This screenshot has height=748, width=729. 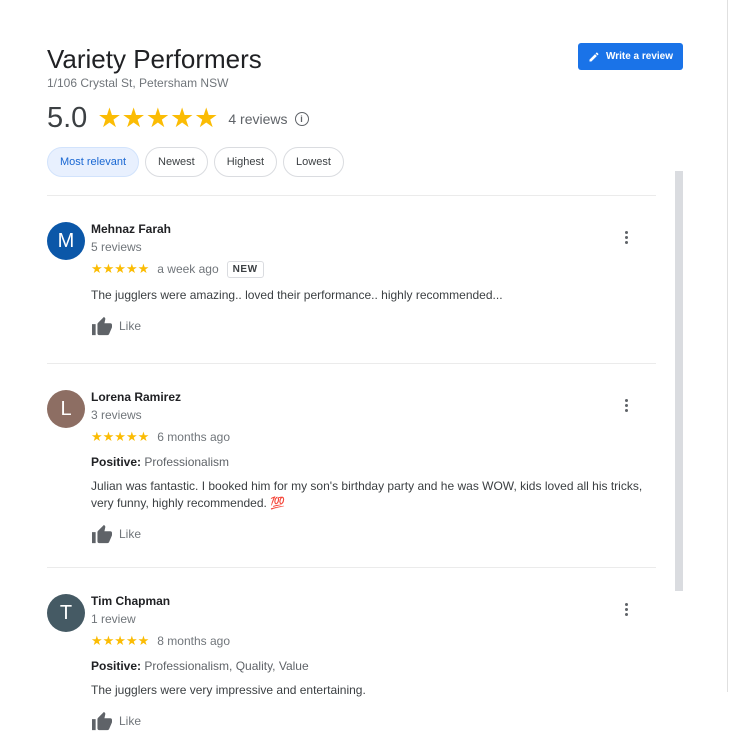 What do you see at coordinates (176, 162) in the screenshot?
I see `sort-newest: Newest` at bounding box center [176, 162].